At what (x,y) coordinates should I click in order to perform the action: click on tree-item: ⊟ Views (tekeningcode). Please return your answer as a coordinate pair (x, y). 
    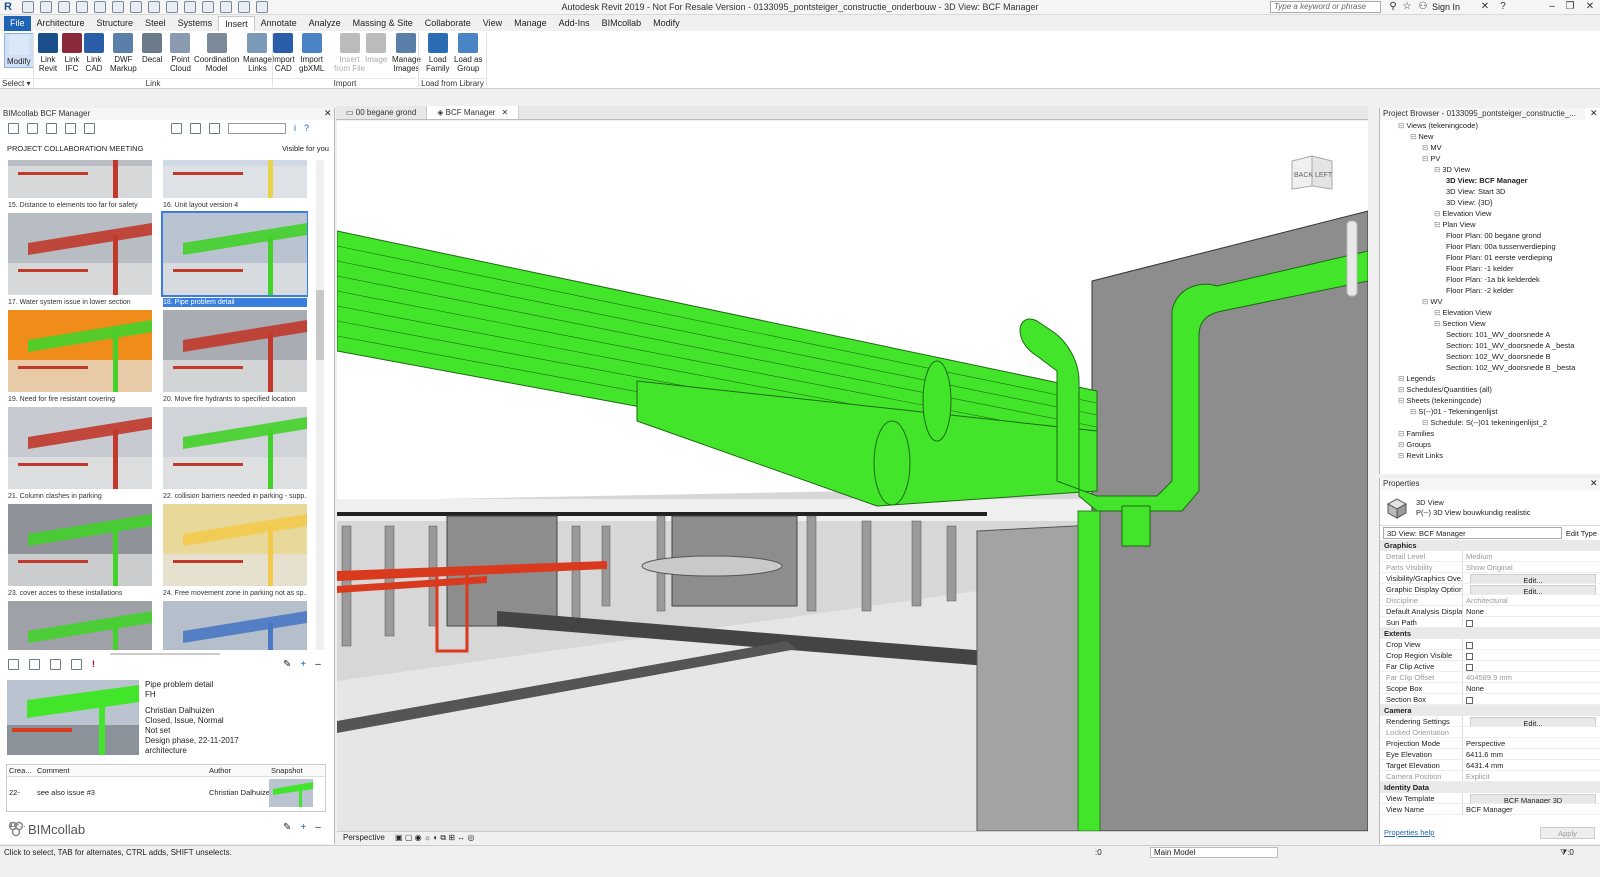
    Looking at the image, I should click on (1490, 125).